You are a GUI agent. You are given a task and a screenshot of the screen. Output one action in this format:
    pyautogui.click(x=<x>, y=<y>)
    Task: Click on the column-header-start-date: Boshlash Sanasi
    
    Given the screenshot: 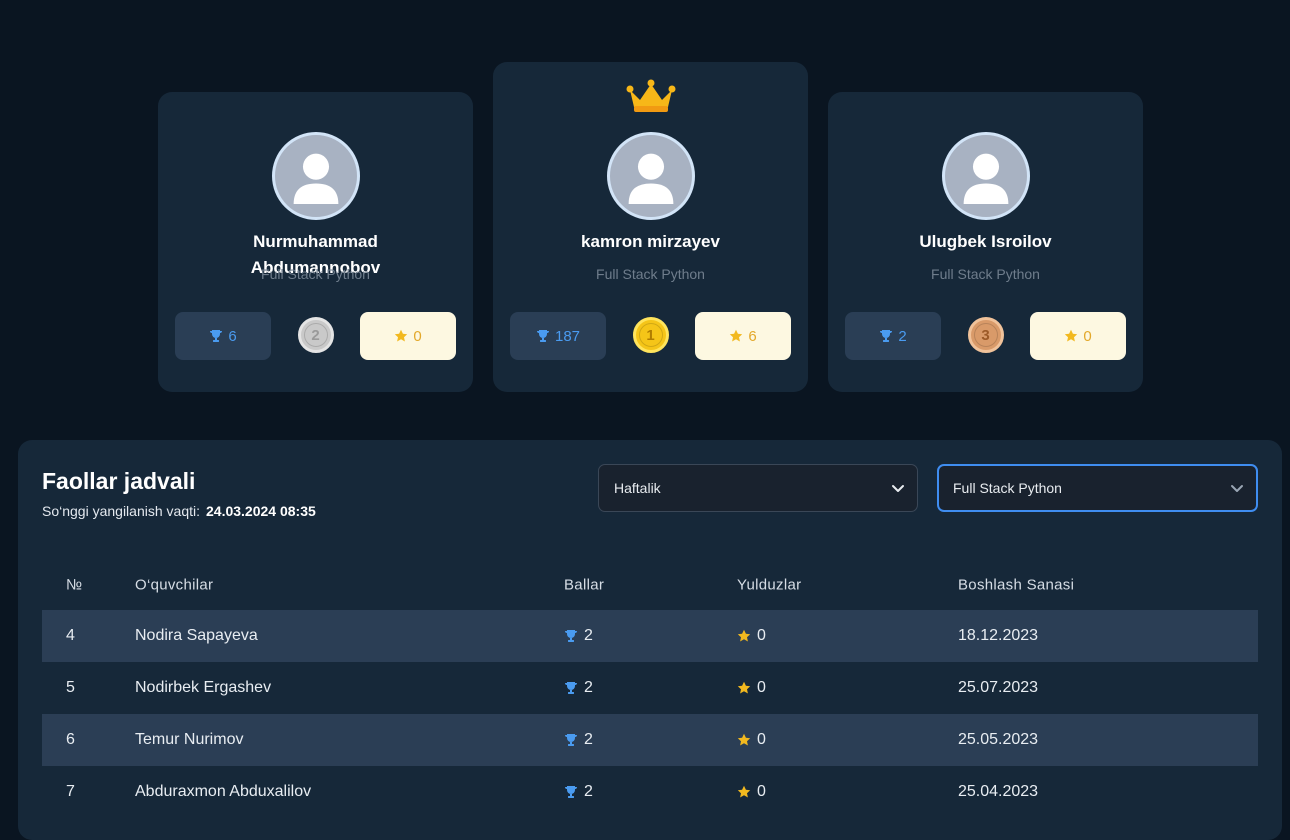 What is the action you would take?
    pyautogui.click(x=1016, y=585)
    